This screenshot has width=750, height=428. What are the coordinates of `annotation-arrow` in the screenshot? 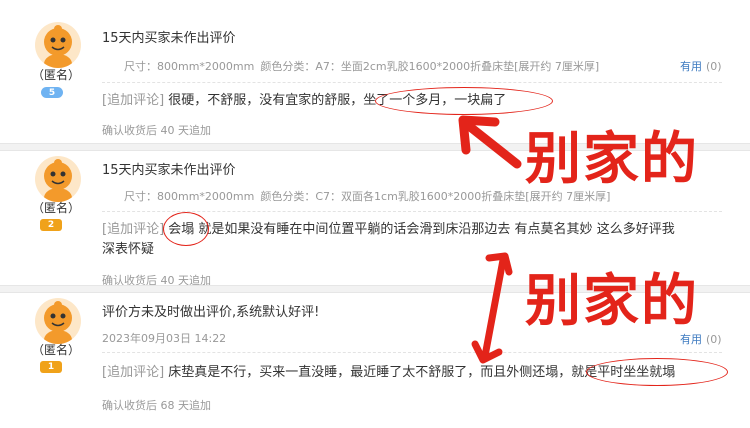 It's located at (490, 142).